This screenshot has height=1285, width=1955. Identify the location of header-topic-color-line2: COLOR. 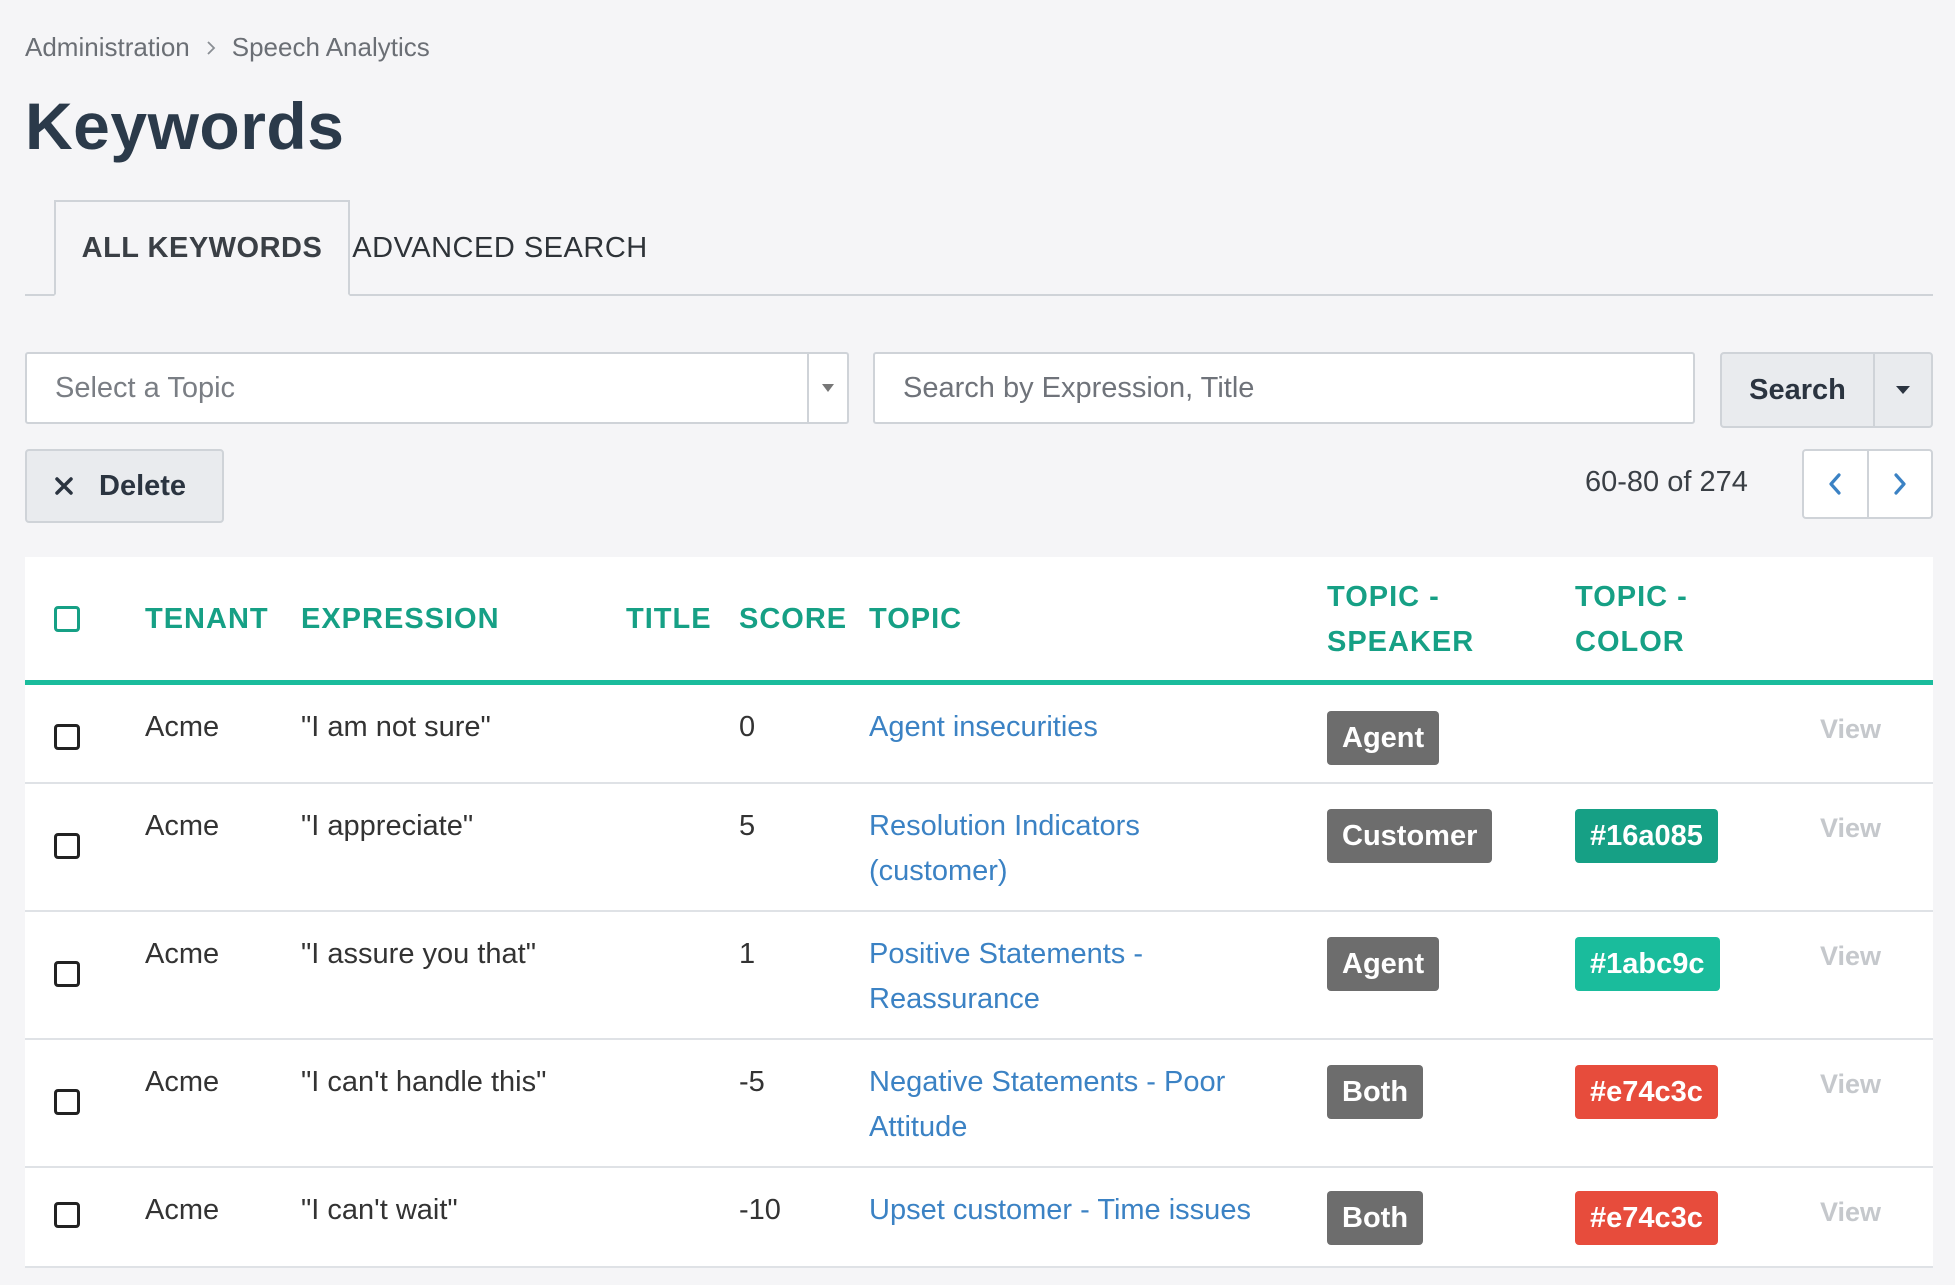
(1630, 642).